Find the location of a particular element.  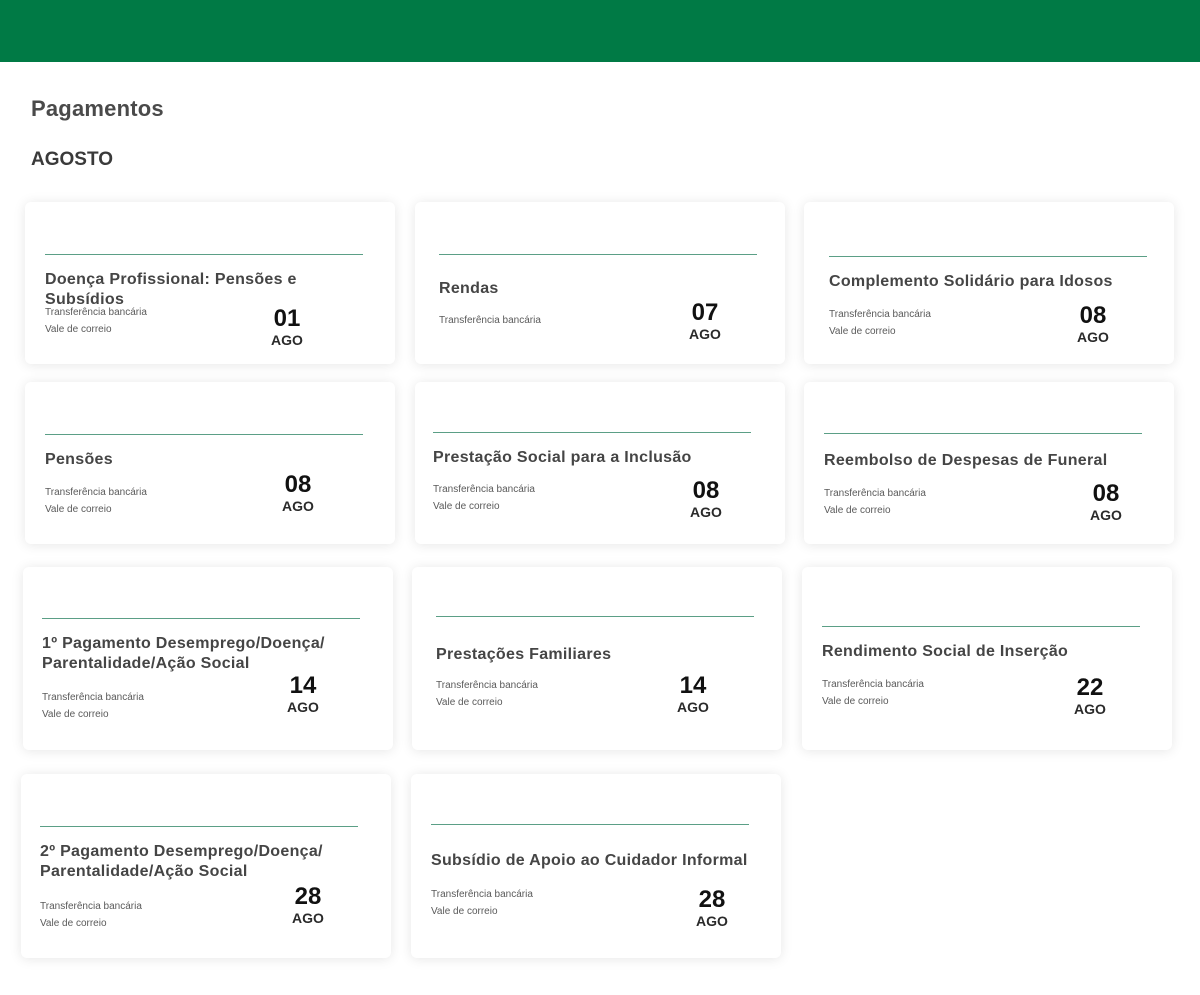

payment-date: 22 AGO is located at coordinates (1090, 696).